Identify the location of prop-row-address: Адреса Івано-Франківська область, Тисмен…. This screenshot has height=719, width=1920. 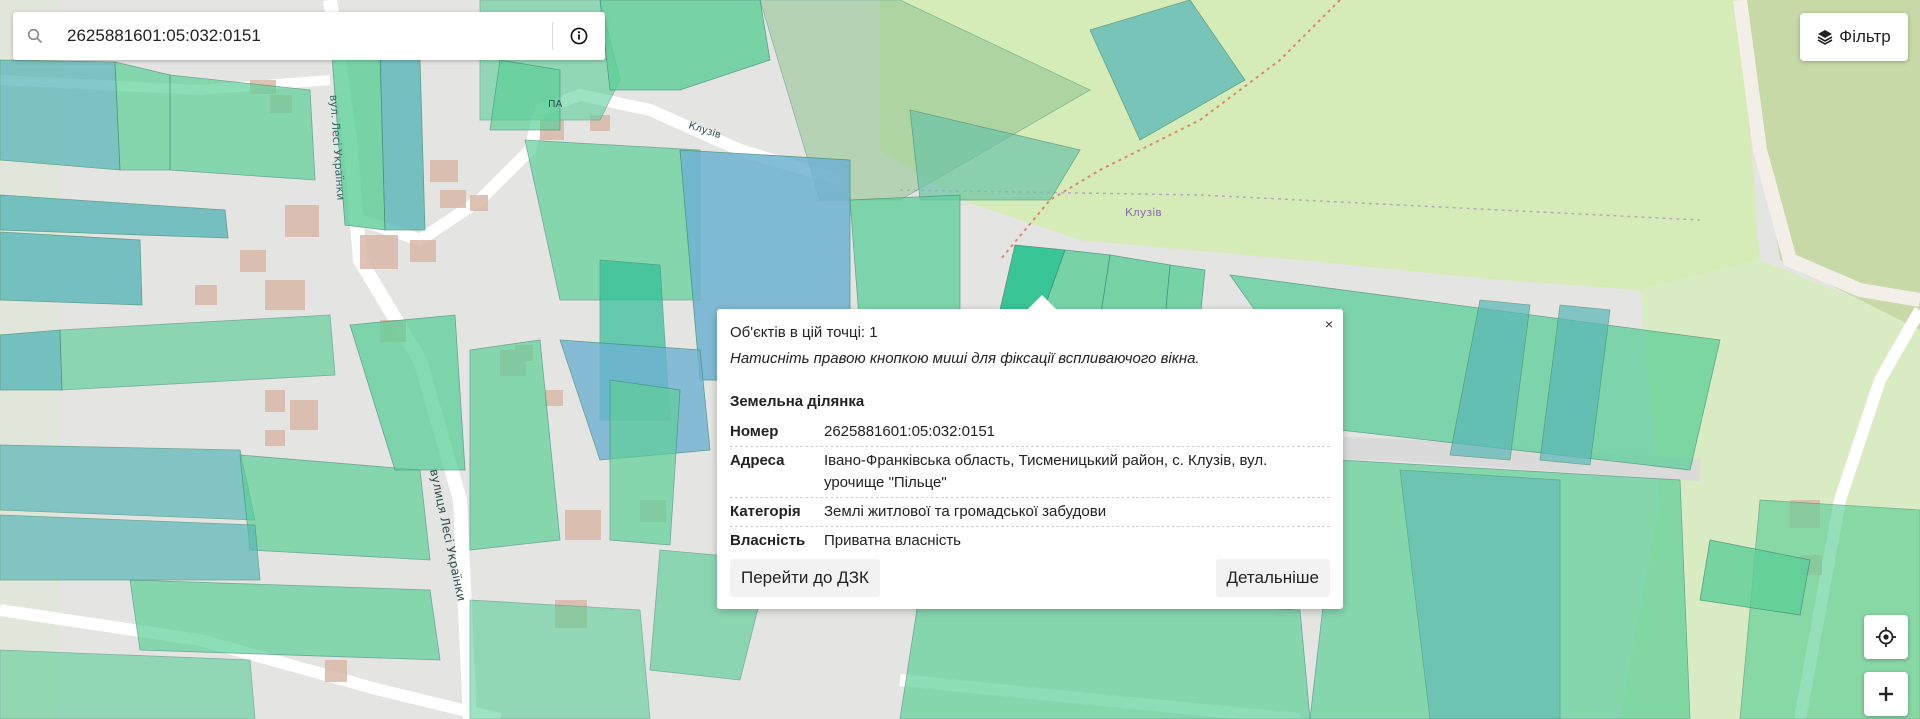
(1030, 472).